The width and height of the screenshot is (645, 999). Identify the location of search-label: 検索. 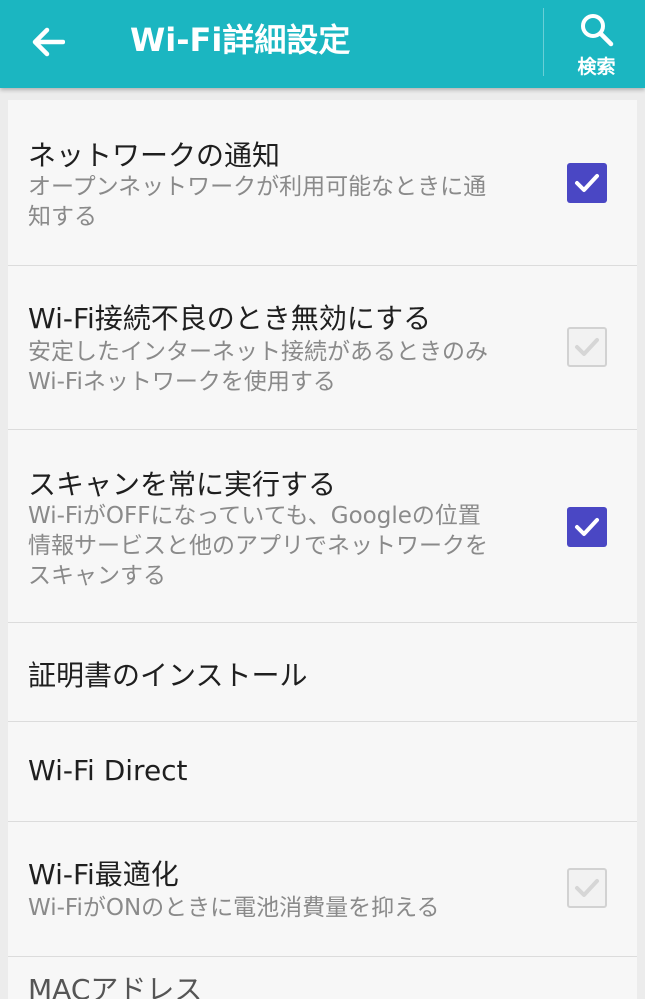
(596, 67).